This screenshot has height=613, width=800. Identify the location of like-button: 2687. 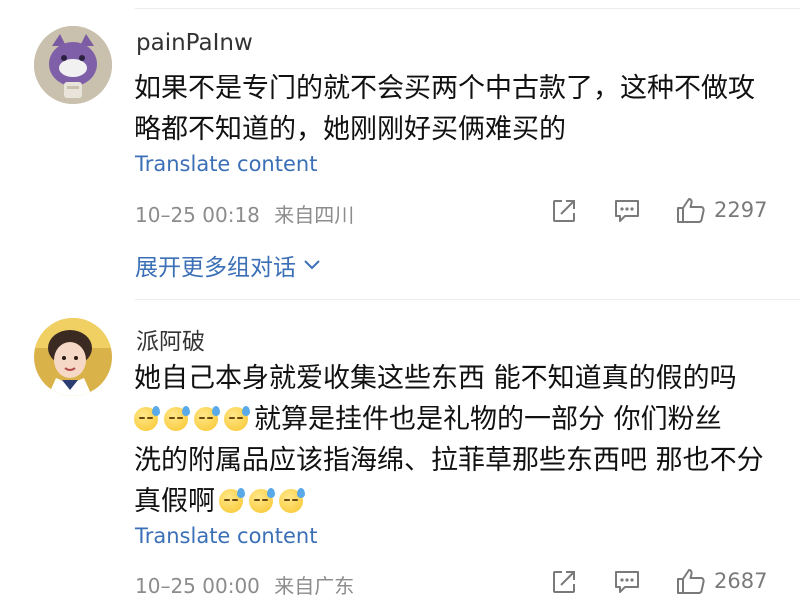
(721, 581).